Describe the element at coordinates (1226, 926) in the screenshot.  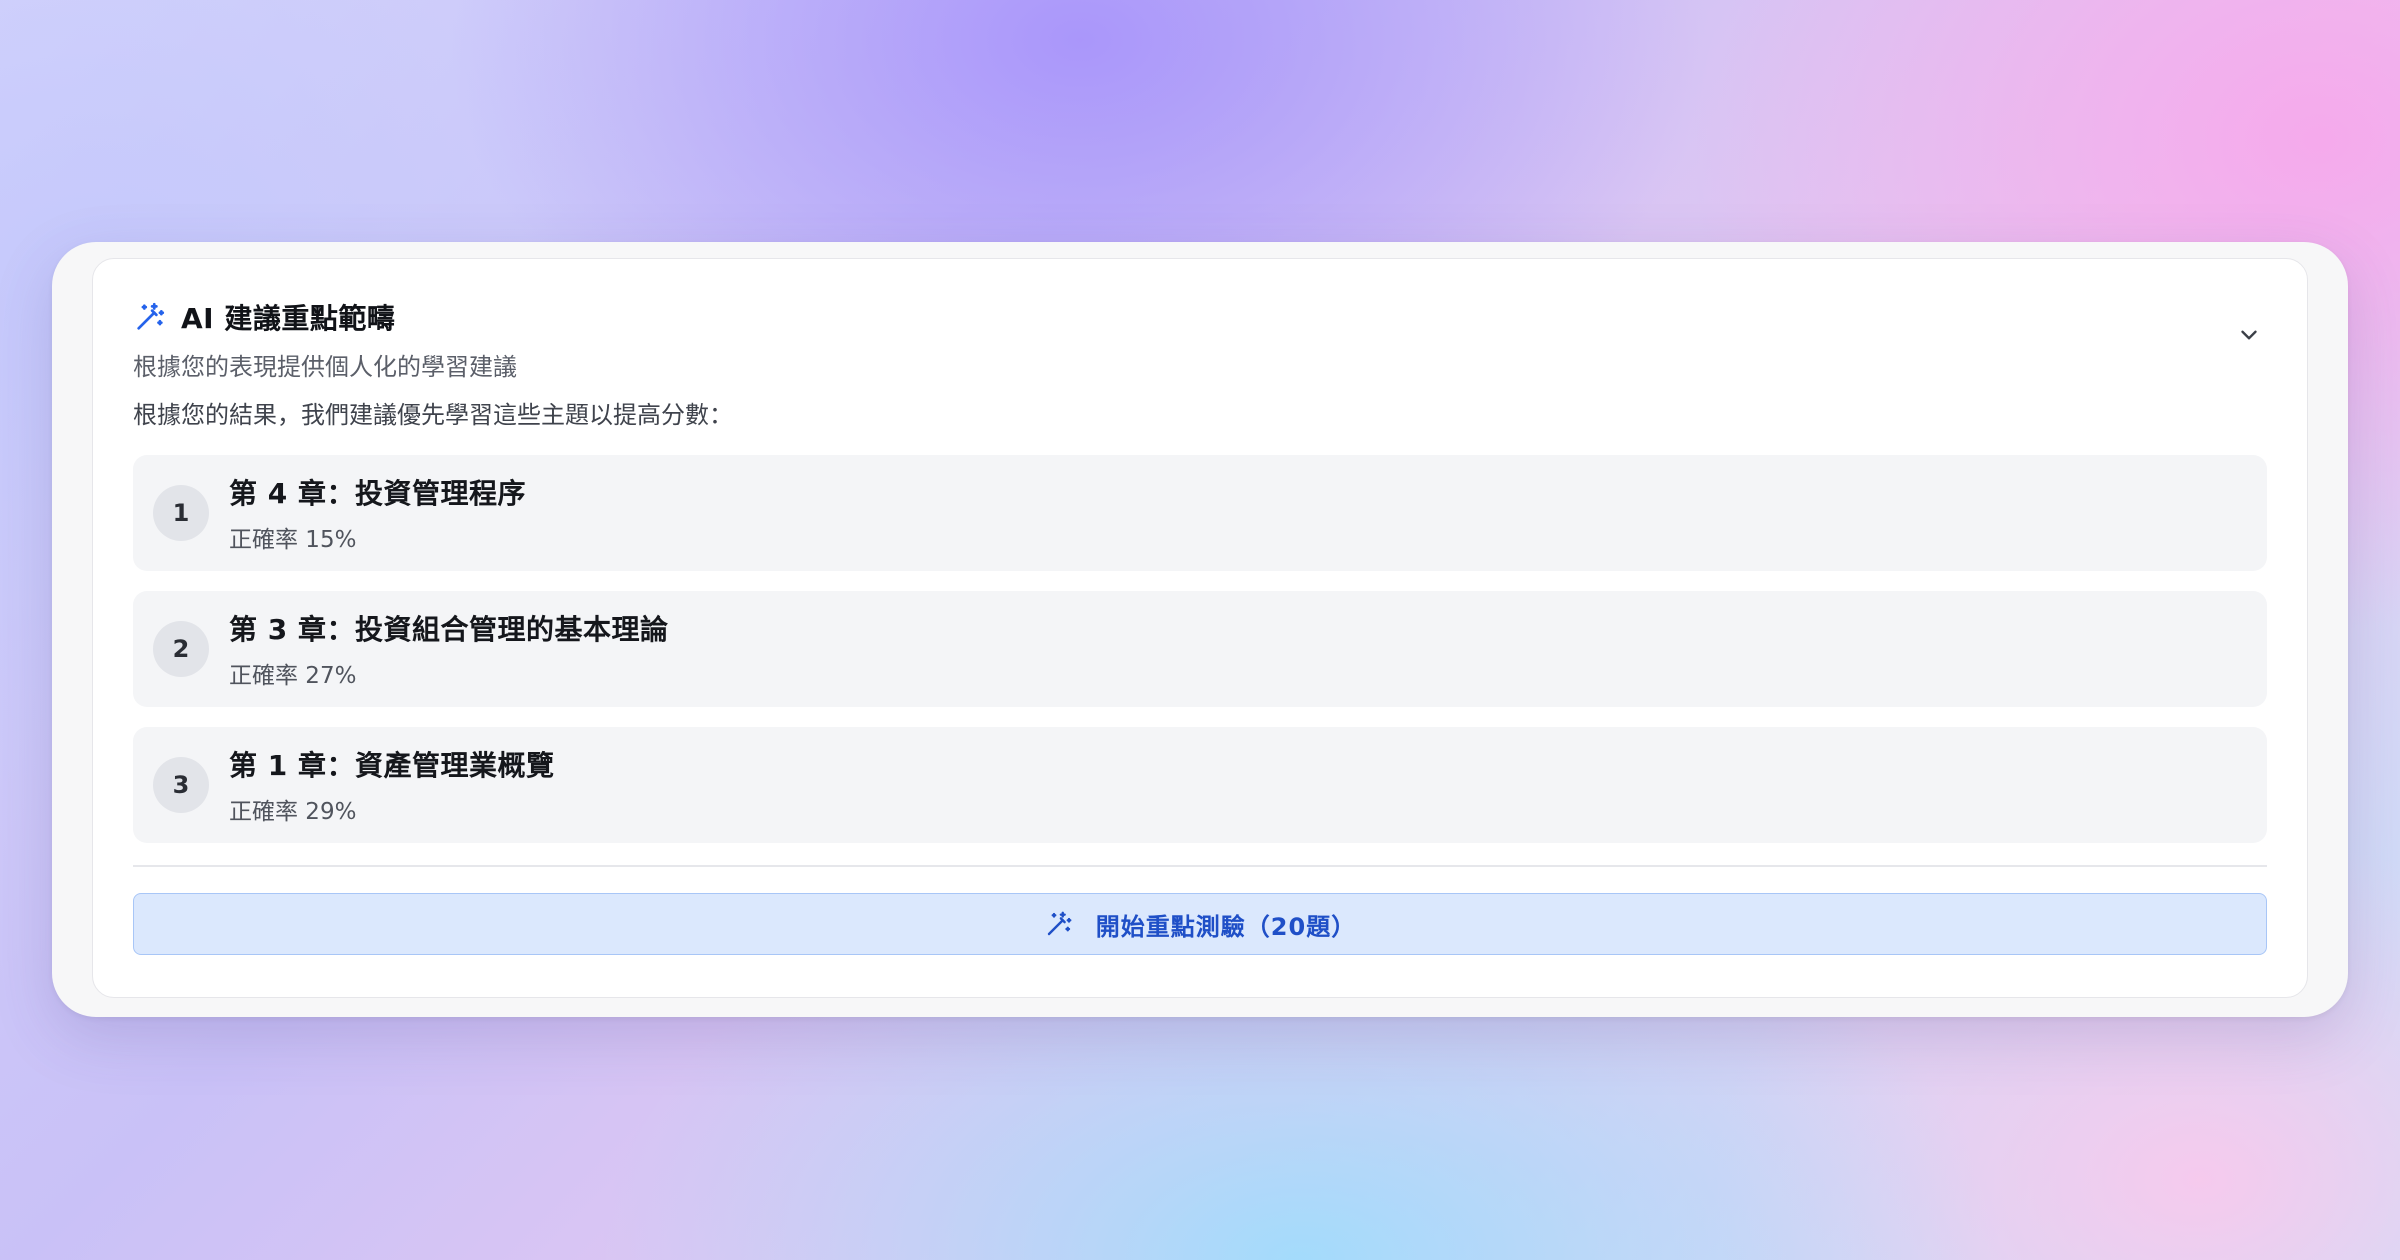
I see `start-button-label: 開始重點測驗（20題）` at that location.